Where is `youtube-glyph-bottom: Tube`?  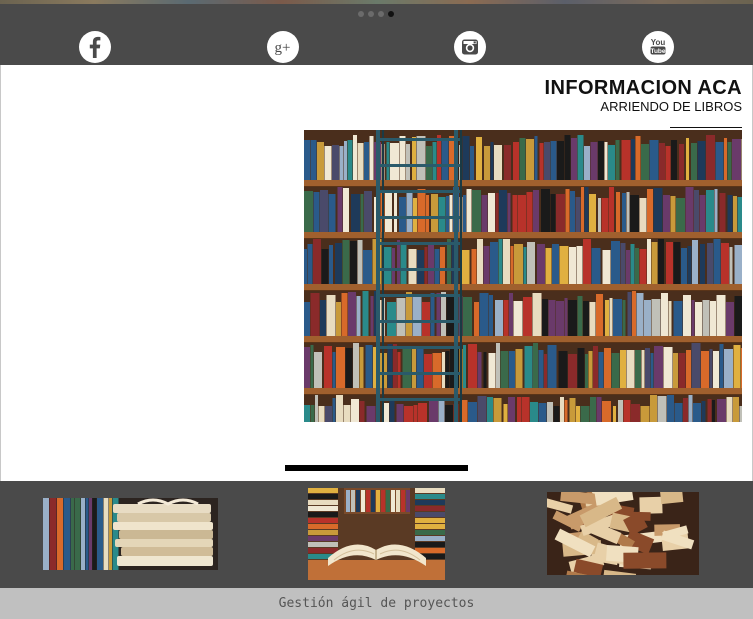
youtube-glyph-bottom: Tube is located at coordinates (657, 51).